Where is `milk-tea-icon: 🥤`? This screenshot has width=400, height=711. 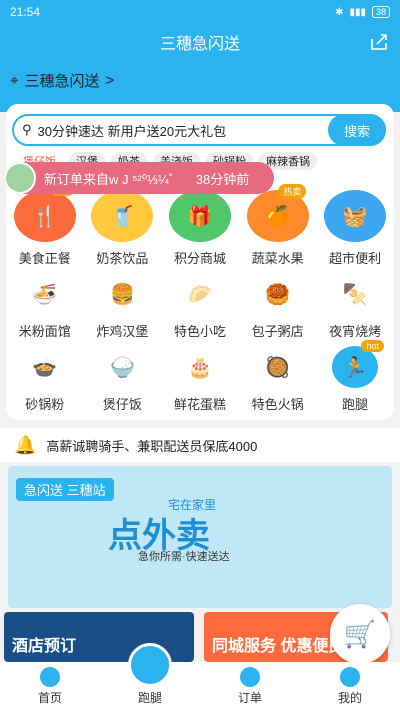 milk-tea-icon: 🥤 is located at coordinates (122, 216).